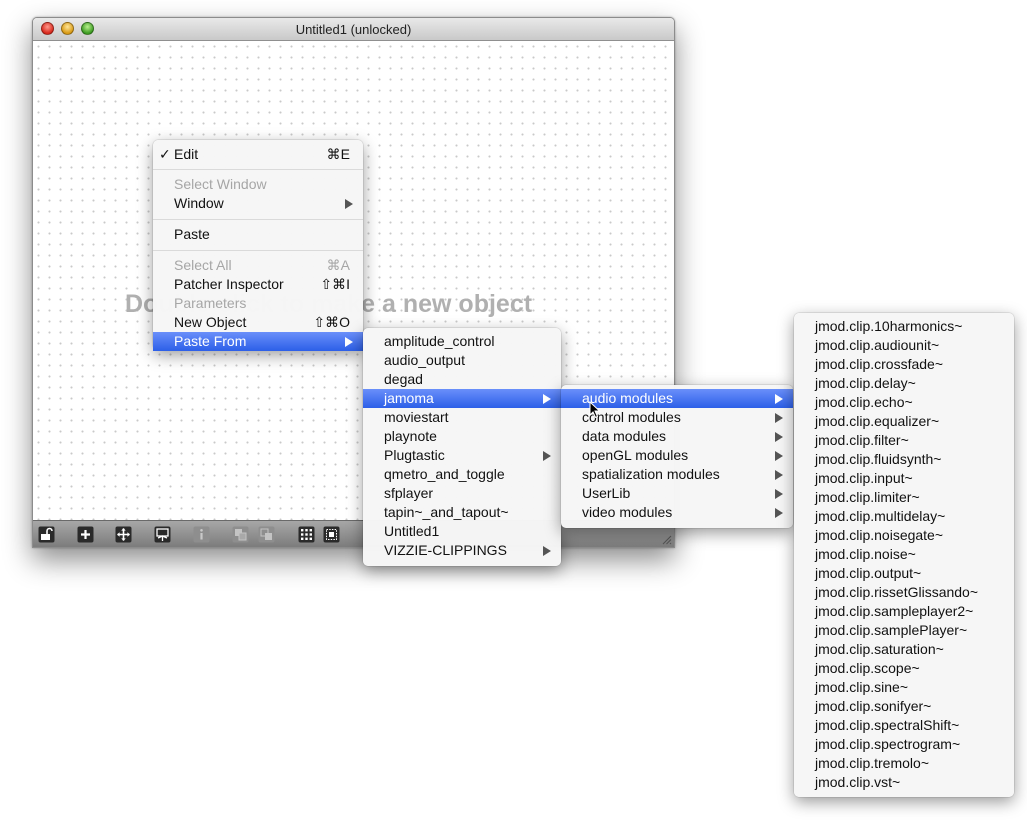 Image resolution: width=1027 pixels, height=820 pixels. I want to click on menu-item-label: Plugtastic, so click(414, 455).